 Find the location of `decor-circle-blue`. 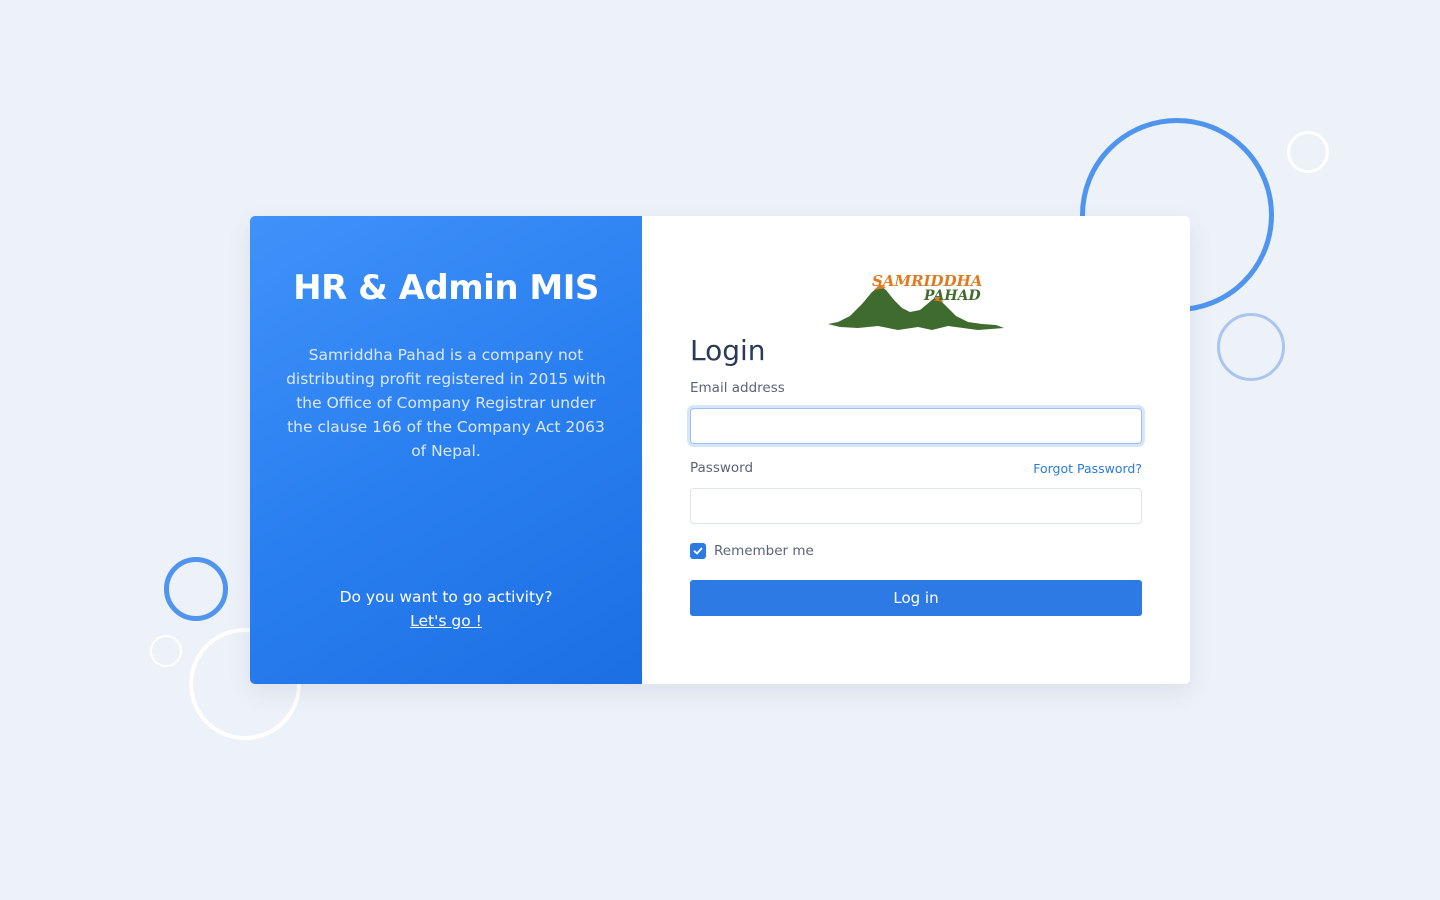

decor-circle-blue is located at coordinates (196, 589).